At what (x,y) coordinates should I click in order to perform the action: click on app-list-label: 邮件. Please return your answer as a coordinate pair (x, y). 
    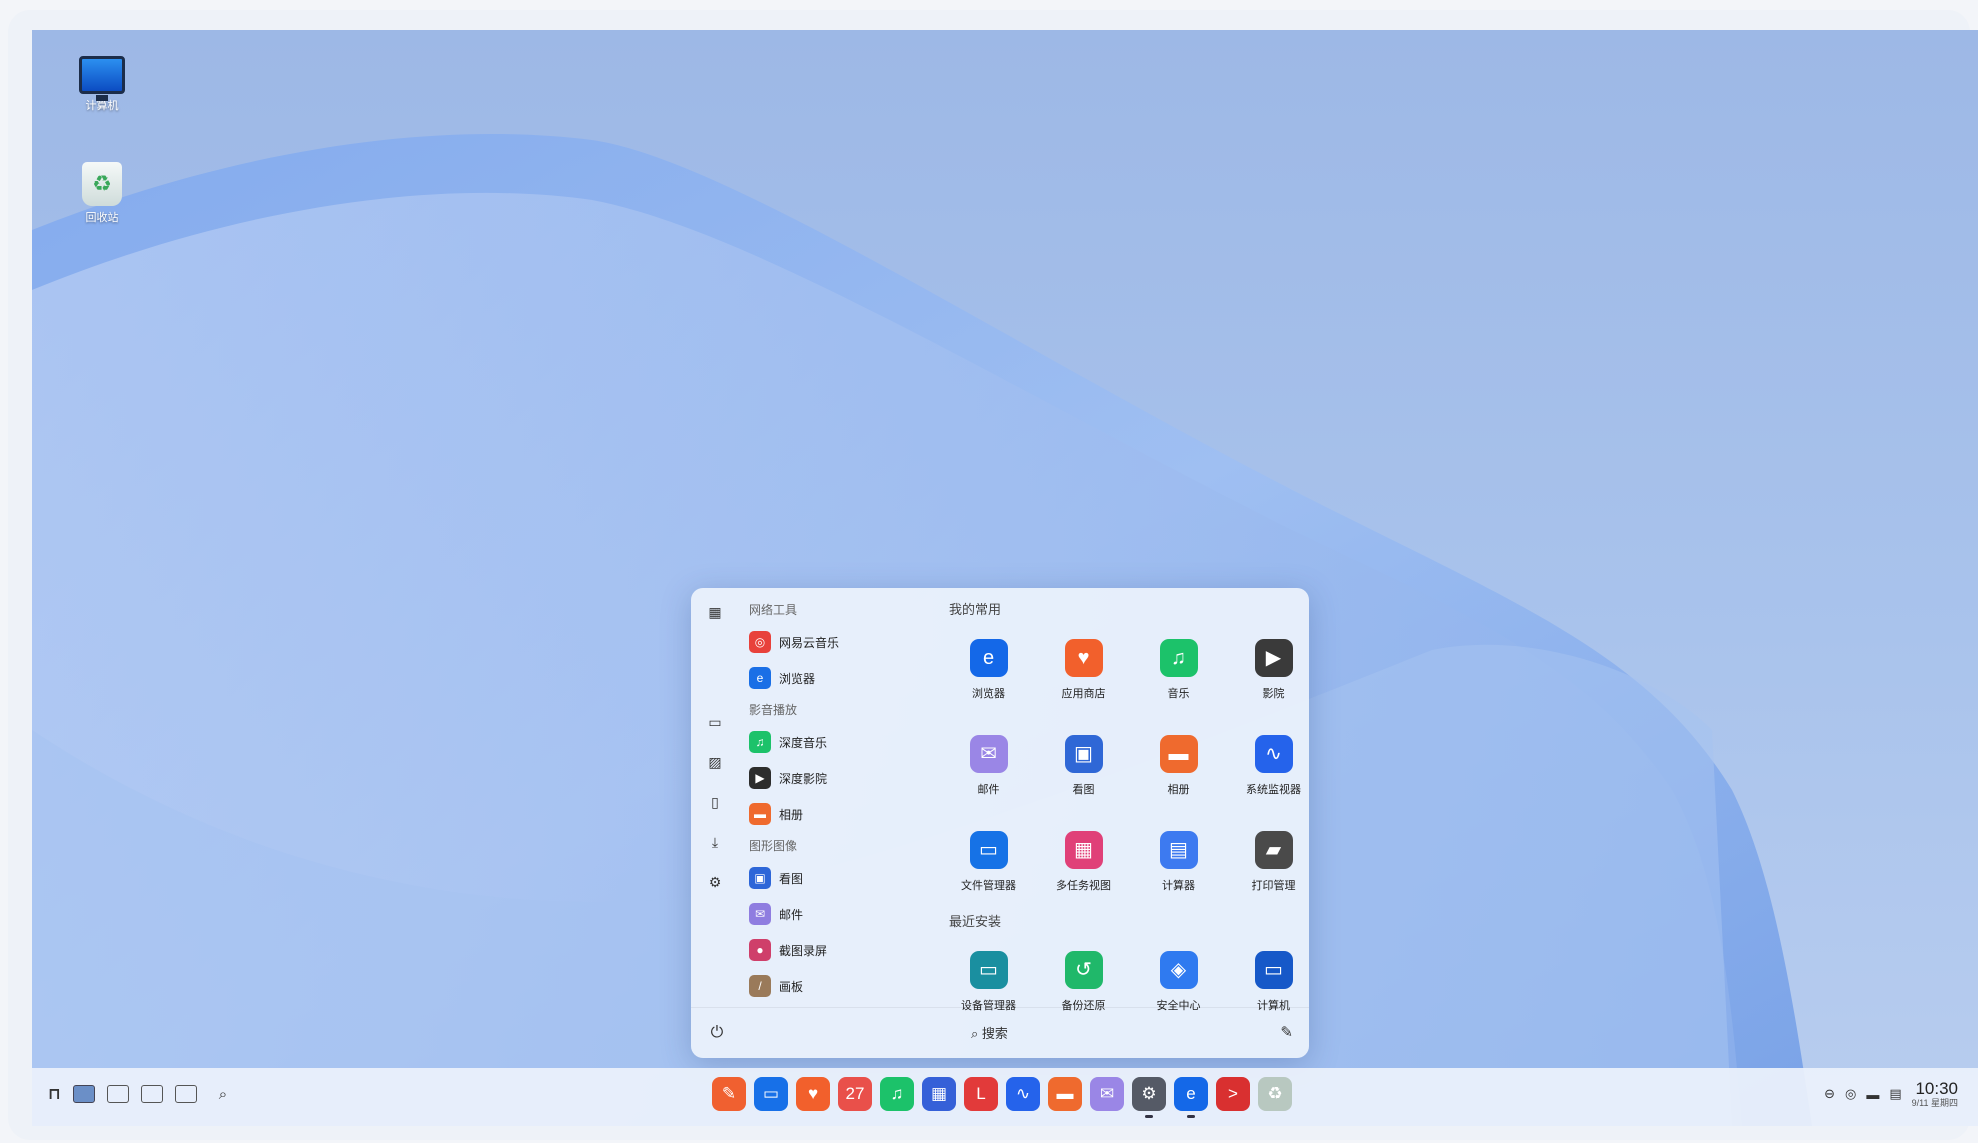
    Looking at the image, I should click on (791, 914).